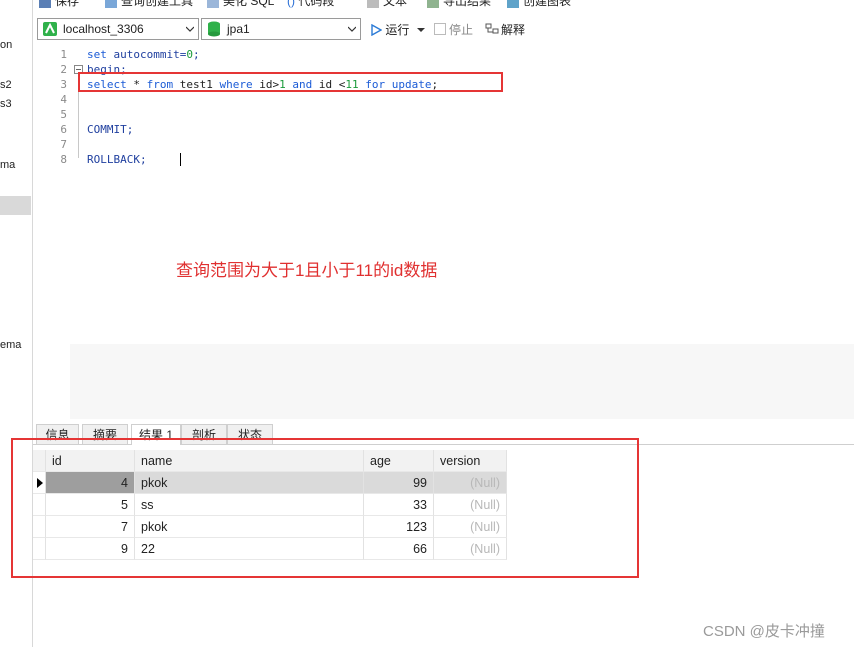 This screenshot has width=854, height=647. I want to click on snippet-icon: (), so click(291, 4).